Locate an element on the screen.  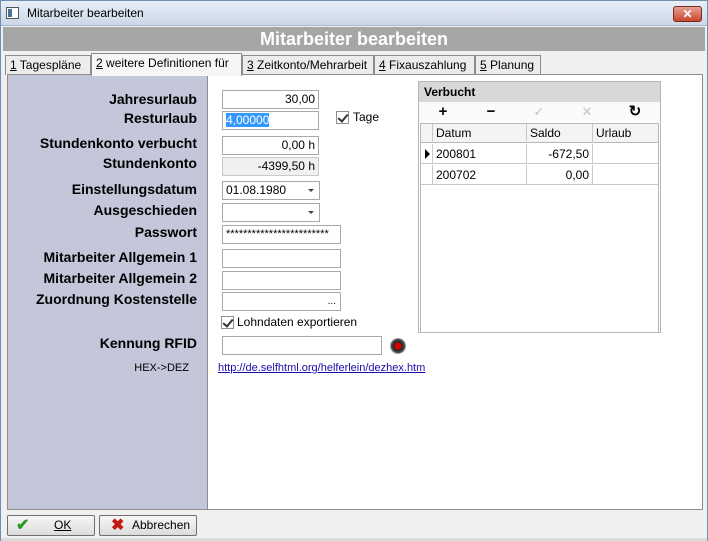
ok-button-label: OK is located at coordinates (63, 525).